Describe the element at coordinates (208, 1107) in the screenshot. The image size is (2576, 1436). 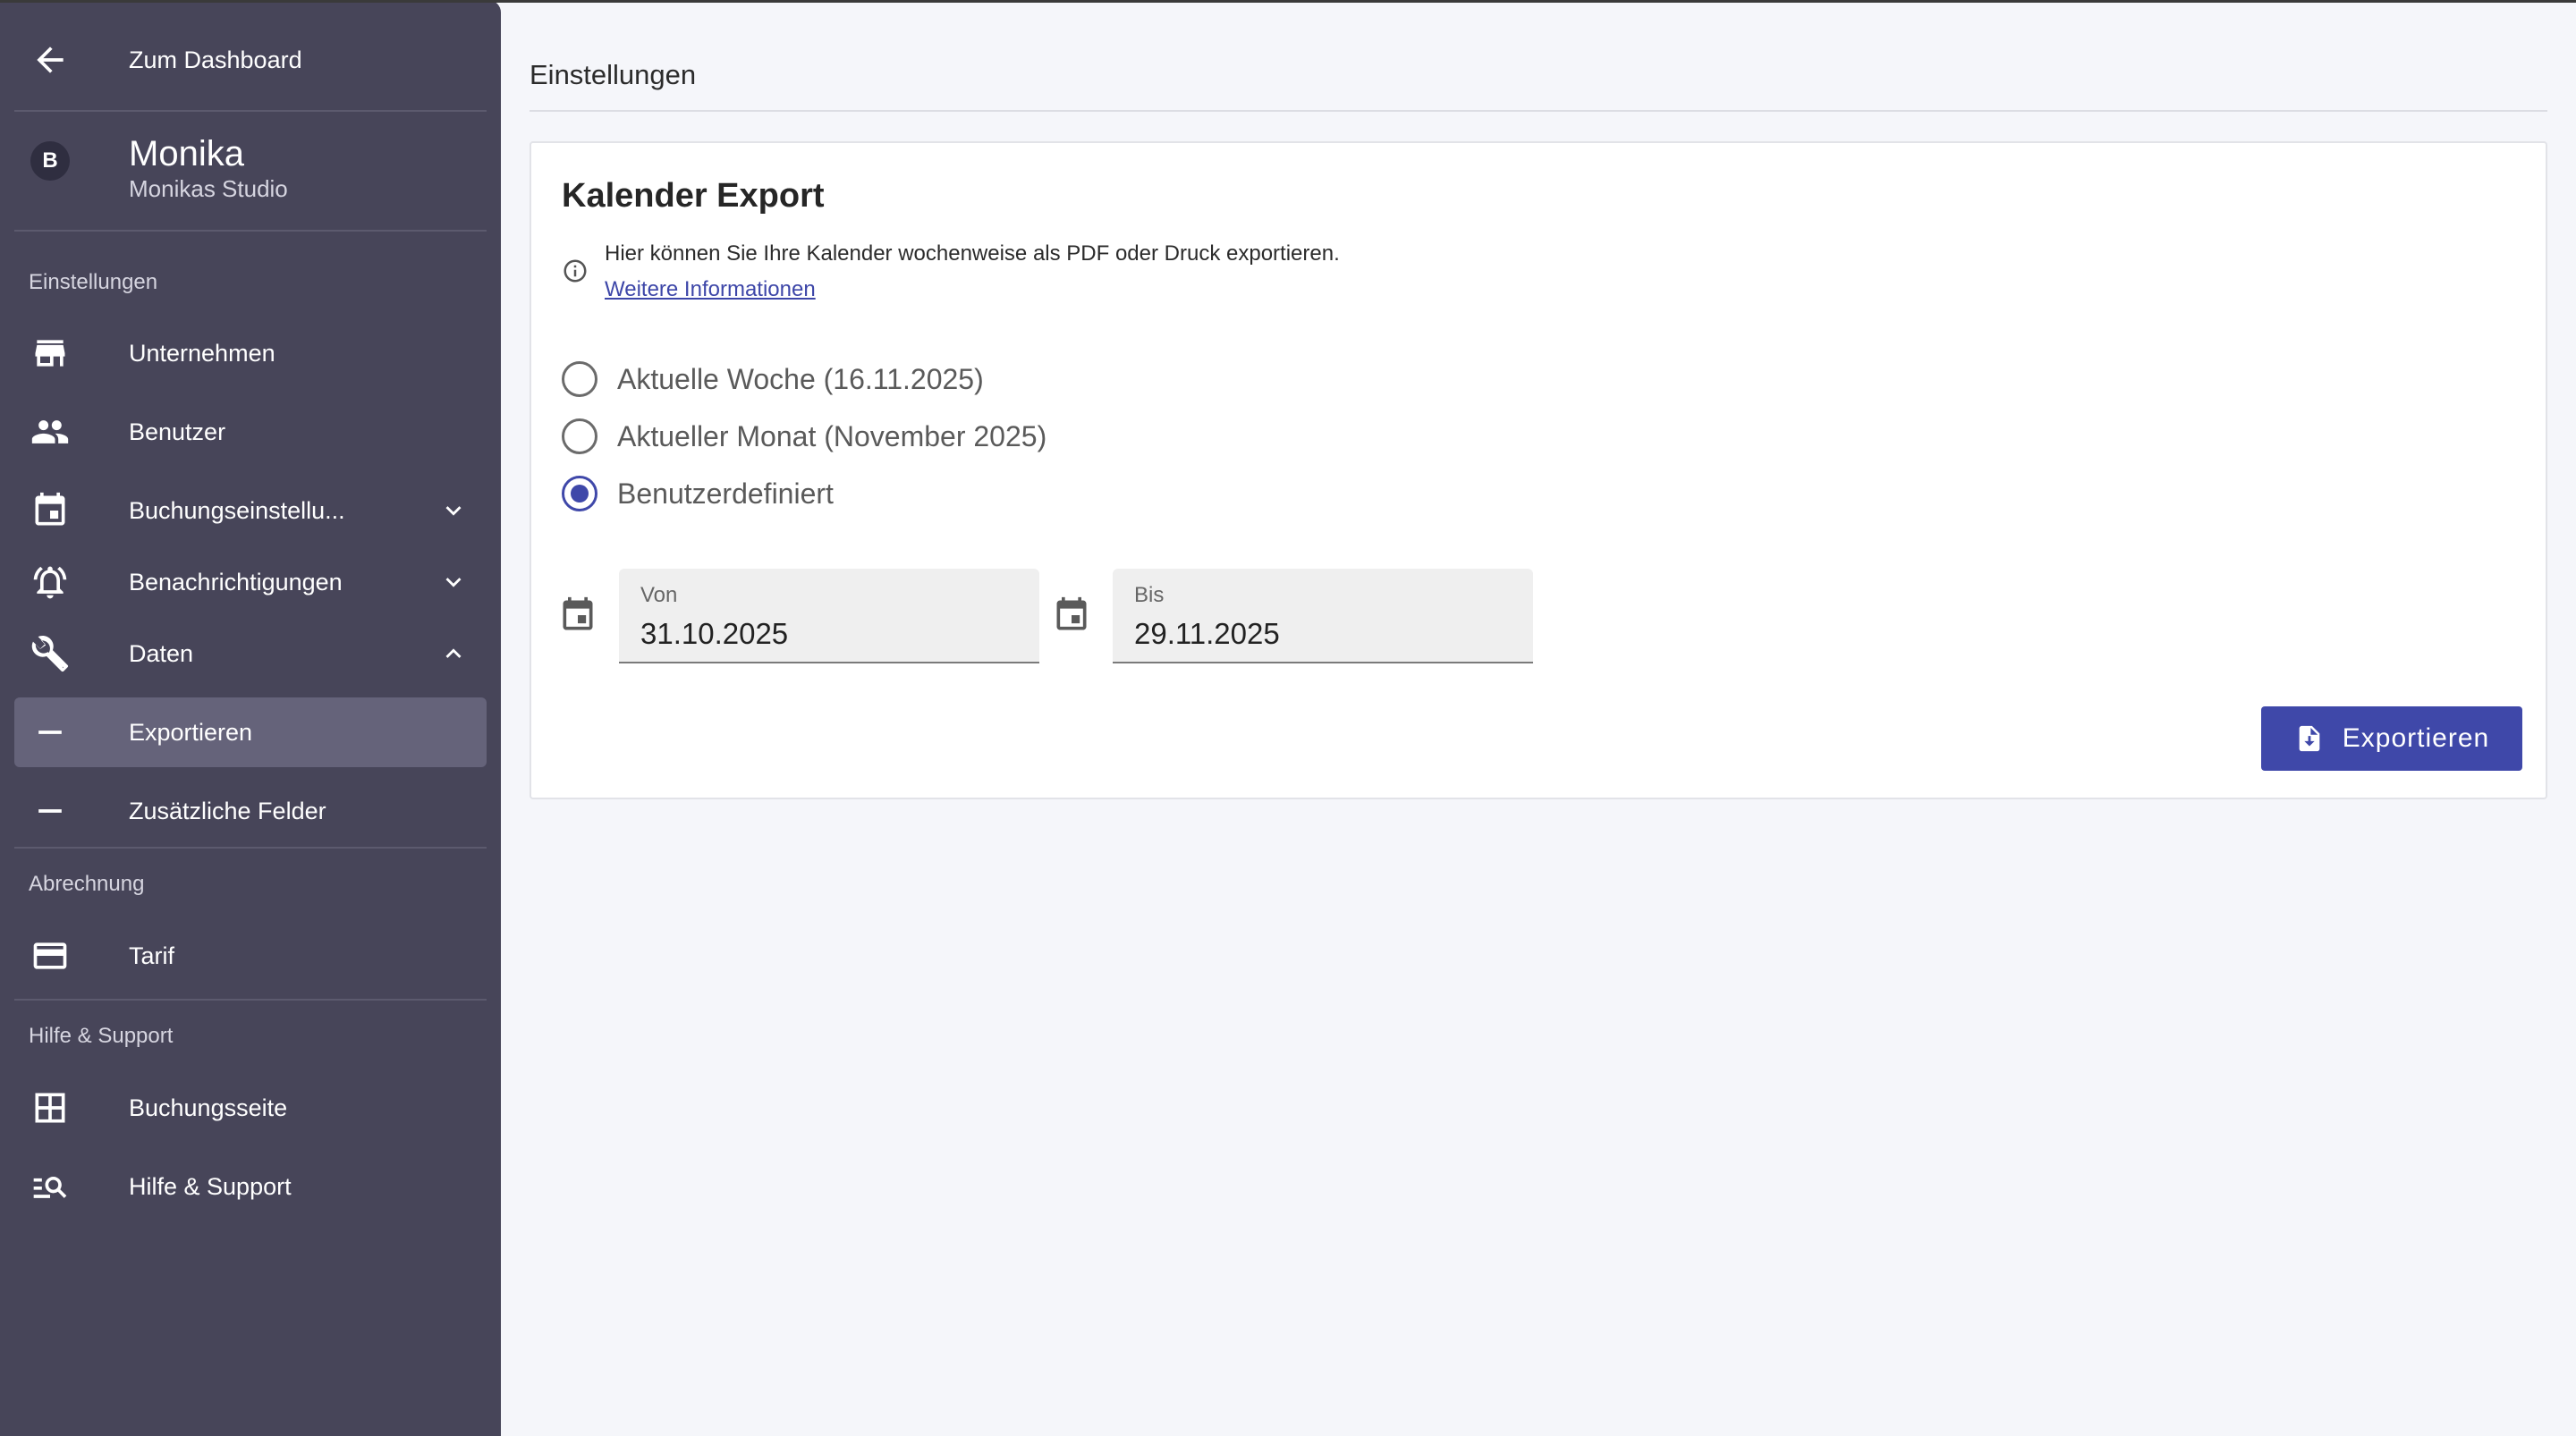
I see `sidebar-item-label: Buchungsseite` at that location.